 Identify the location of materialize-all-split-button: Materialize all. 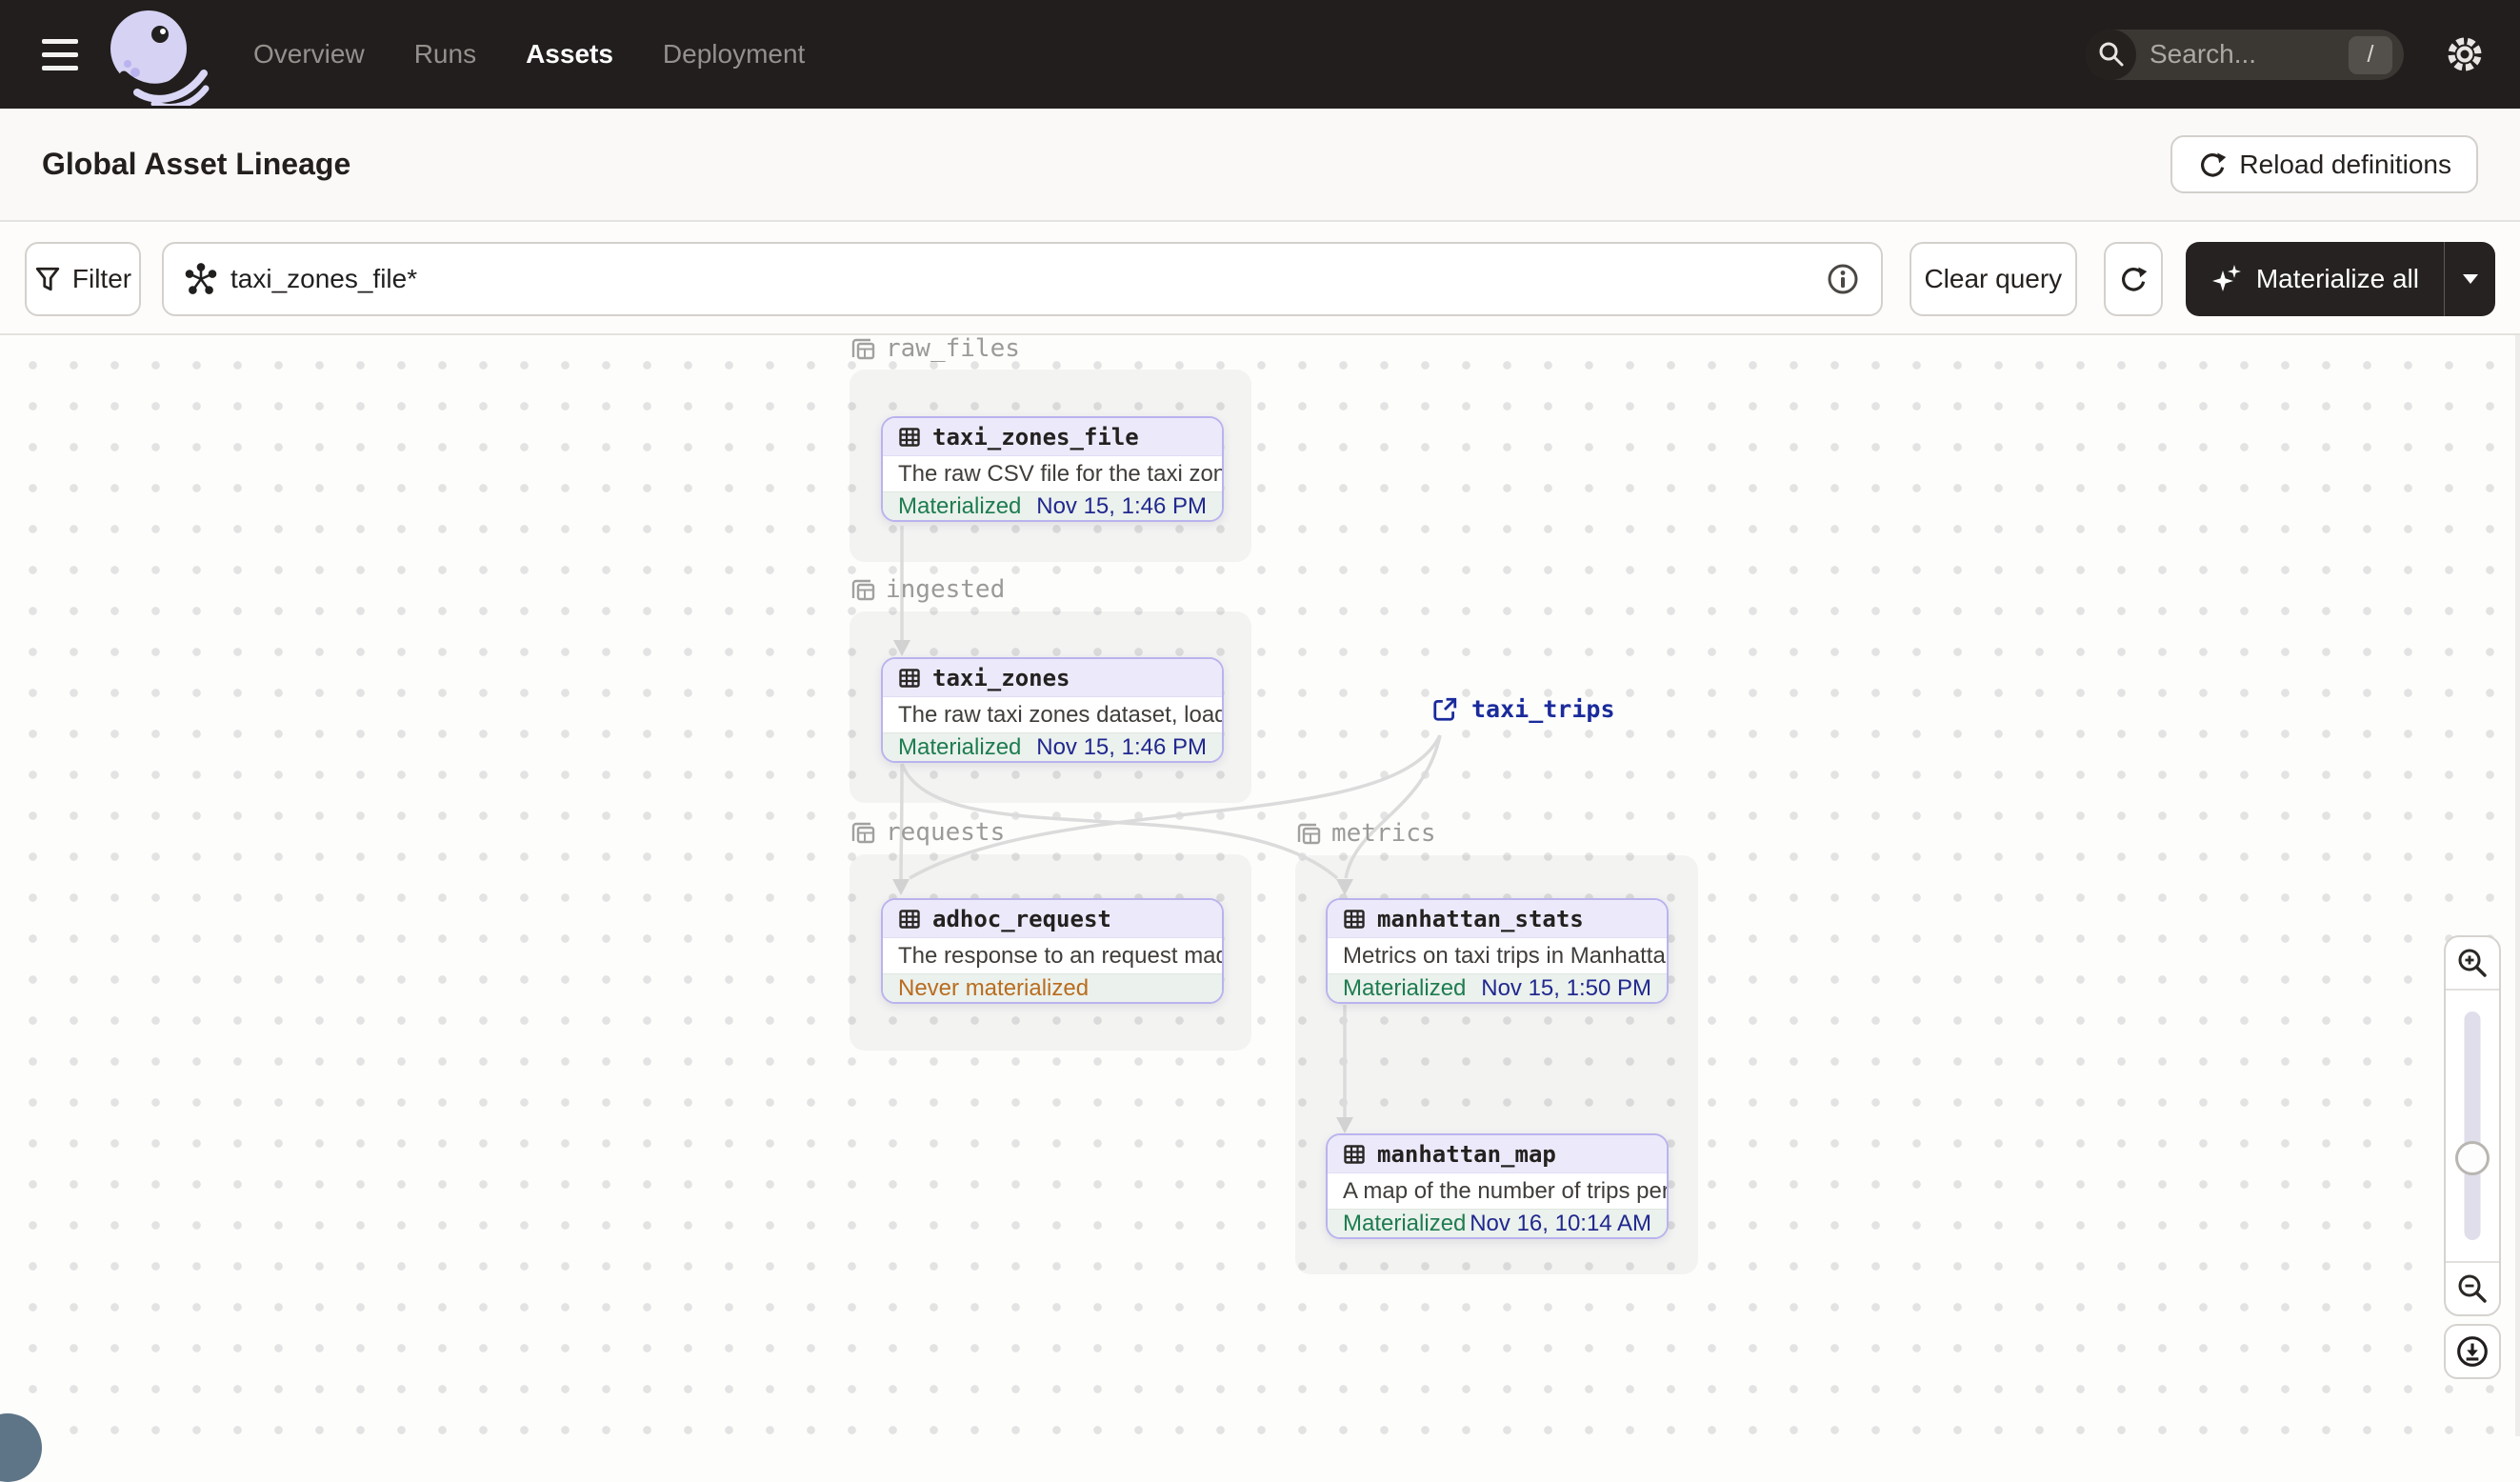
(2340, 278).